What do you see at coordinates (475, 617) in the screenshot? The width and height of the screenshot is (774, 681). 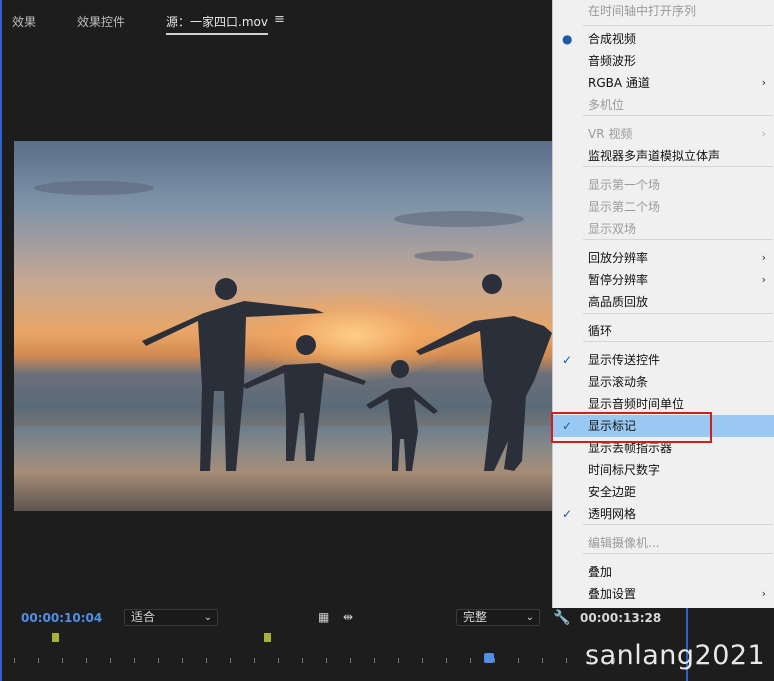 I see `quality-dropdown-value: 完整` at bounding box center [475, 617].